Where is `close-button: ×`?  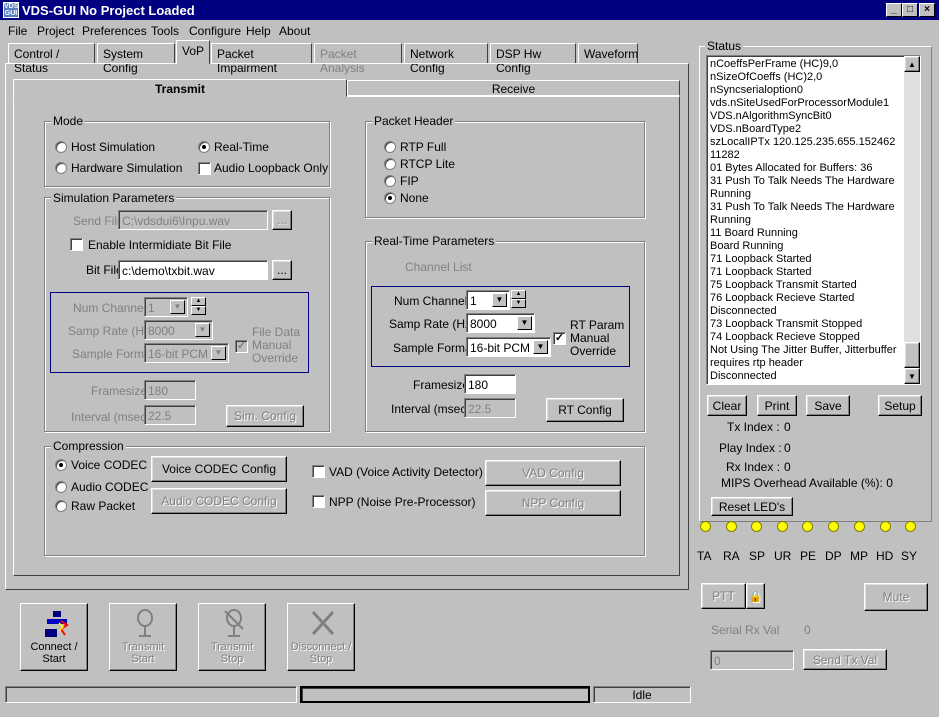
close-button: × is located at coordinates (927, 10).